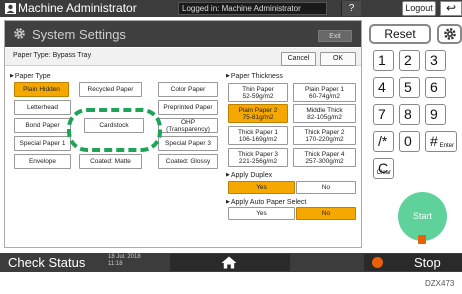  I want to click on key-9: 9, so click(435, 114).